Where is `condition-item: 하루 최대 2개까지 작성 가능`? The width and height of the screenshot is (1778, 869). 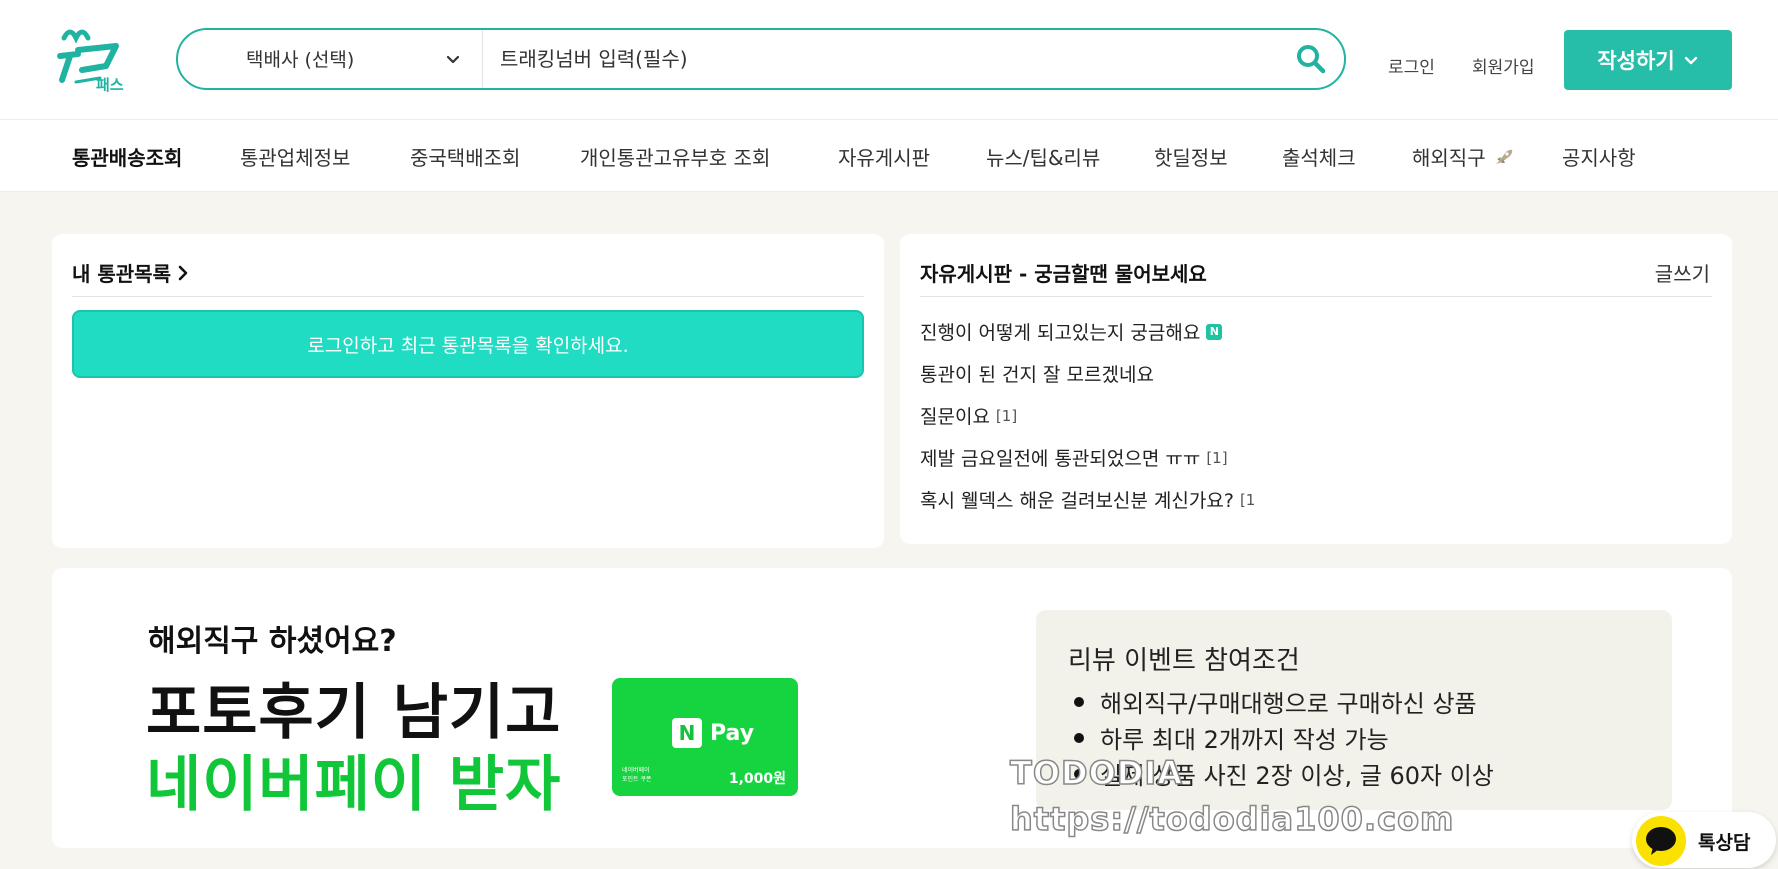
condition-item: 하루 최대 2개까지 작성 가능 is located at coordinates (1231, 737).